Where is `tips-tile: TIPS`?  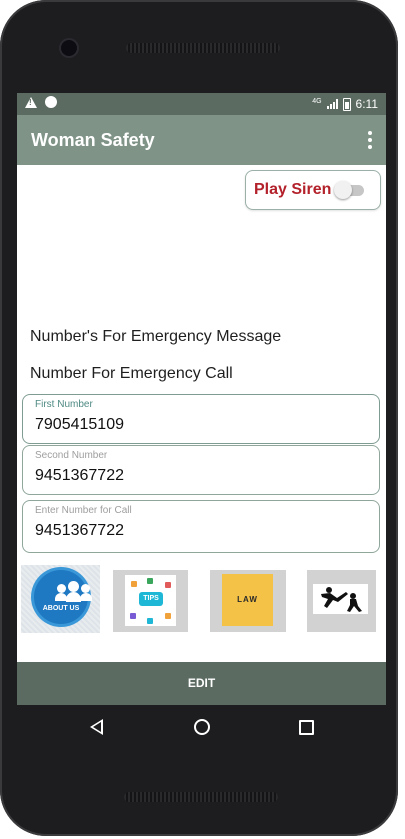
tips-tile: TIPS is located at coordinates (150, 601).